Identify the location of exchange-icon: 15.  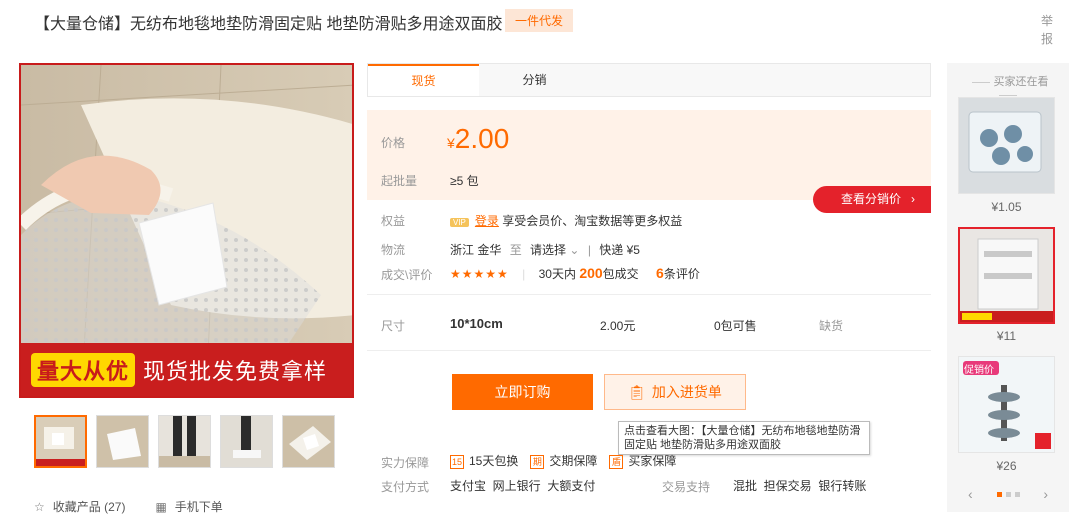
(457, 462).